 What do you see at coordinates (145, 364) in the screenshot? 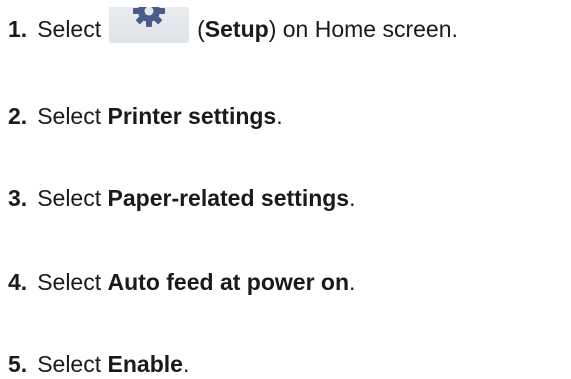
I see `step-bold-term: Enable` at bounding box center [145, 364].